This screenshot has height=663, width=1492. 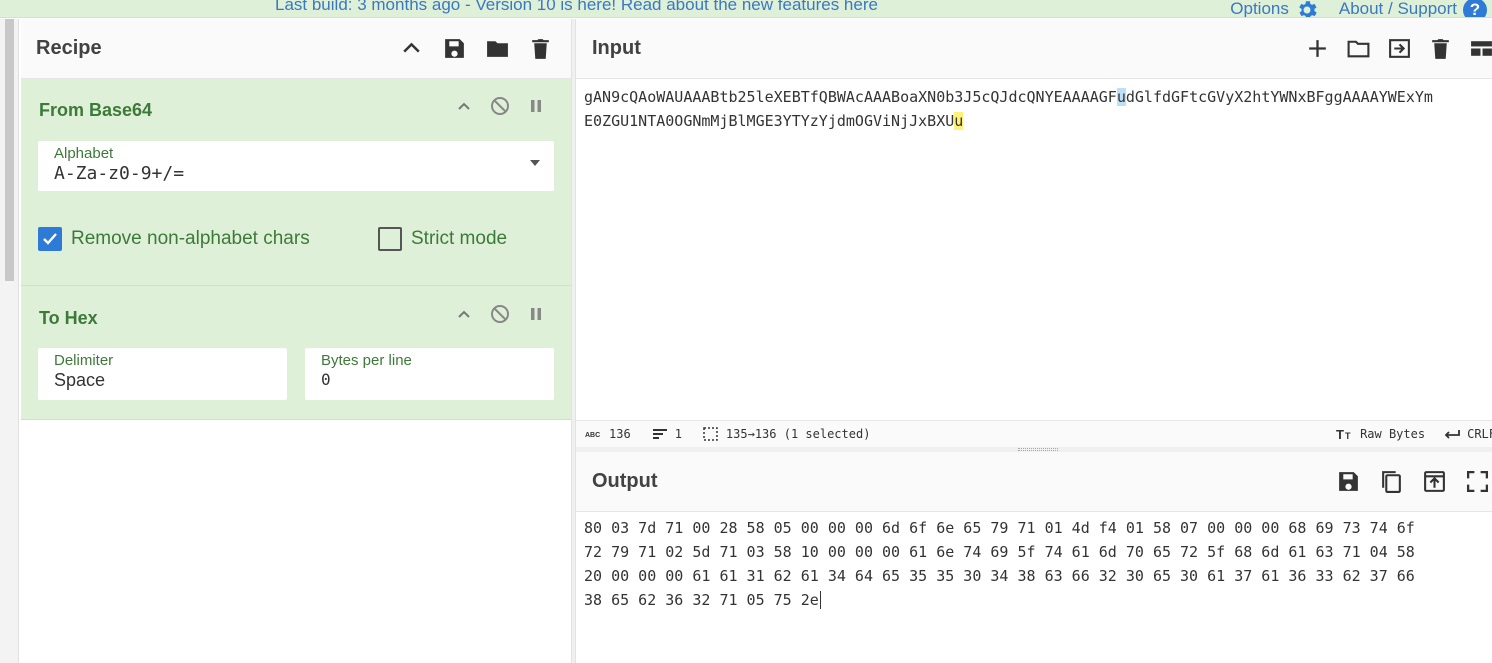 What do you see at coordinates (1479, 434) in the screenshot?
I see `eol-label: CRLF` at bounding box center [1479, 434].